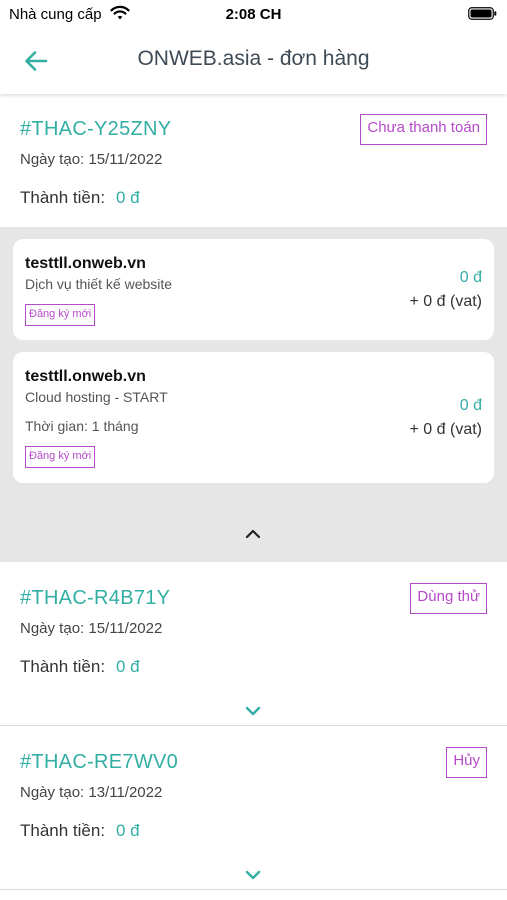  Describe the element at coordinates (423, 129) in the screenshot. I see `status-badge: Chưa thanh toán` at that location.